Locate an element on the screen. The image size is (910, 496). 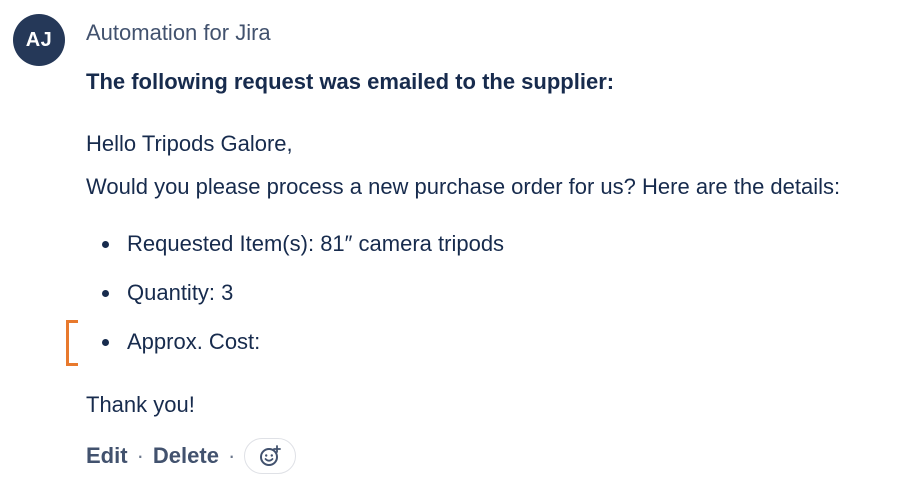
avatar-initials: AJ is located at coordinates (39, 39).